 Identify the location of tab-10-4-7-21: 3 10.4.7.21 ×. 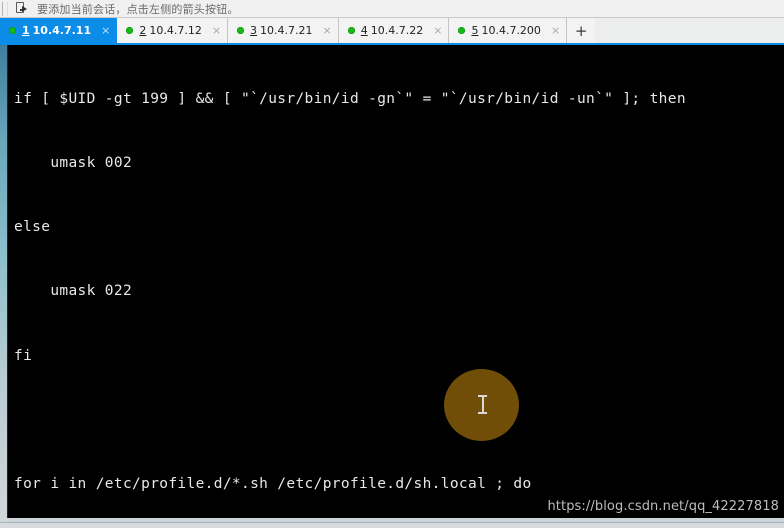
(283, 31).